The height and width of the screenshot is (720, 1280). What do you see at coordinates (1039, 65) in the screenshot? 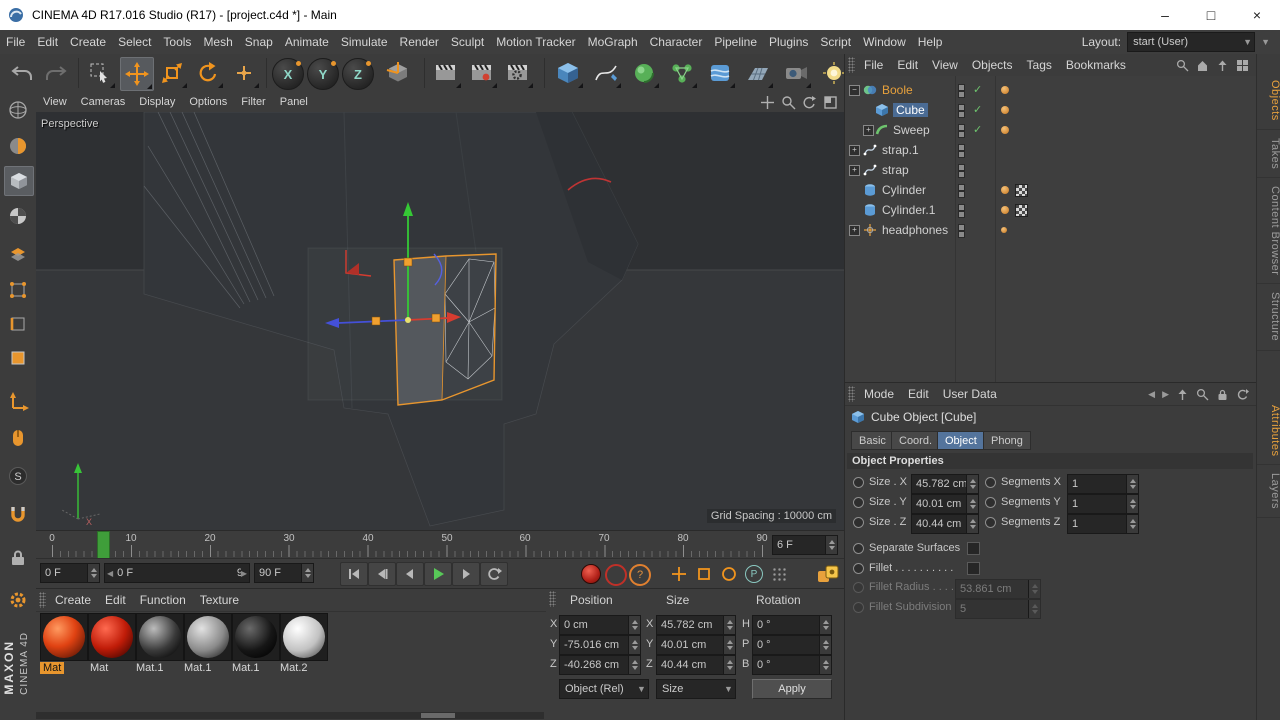
I see `om-menu-tags: Tags` at bounding box center [1039, 65].